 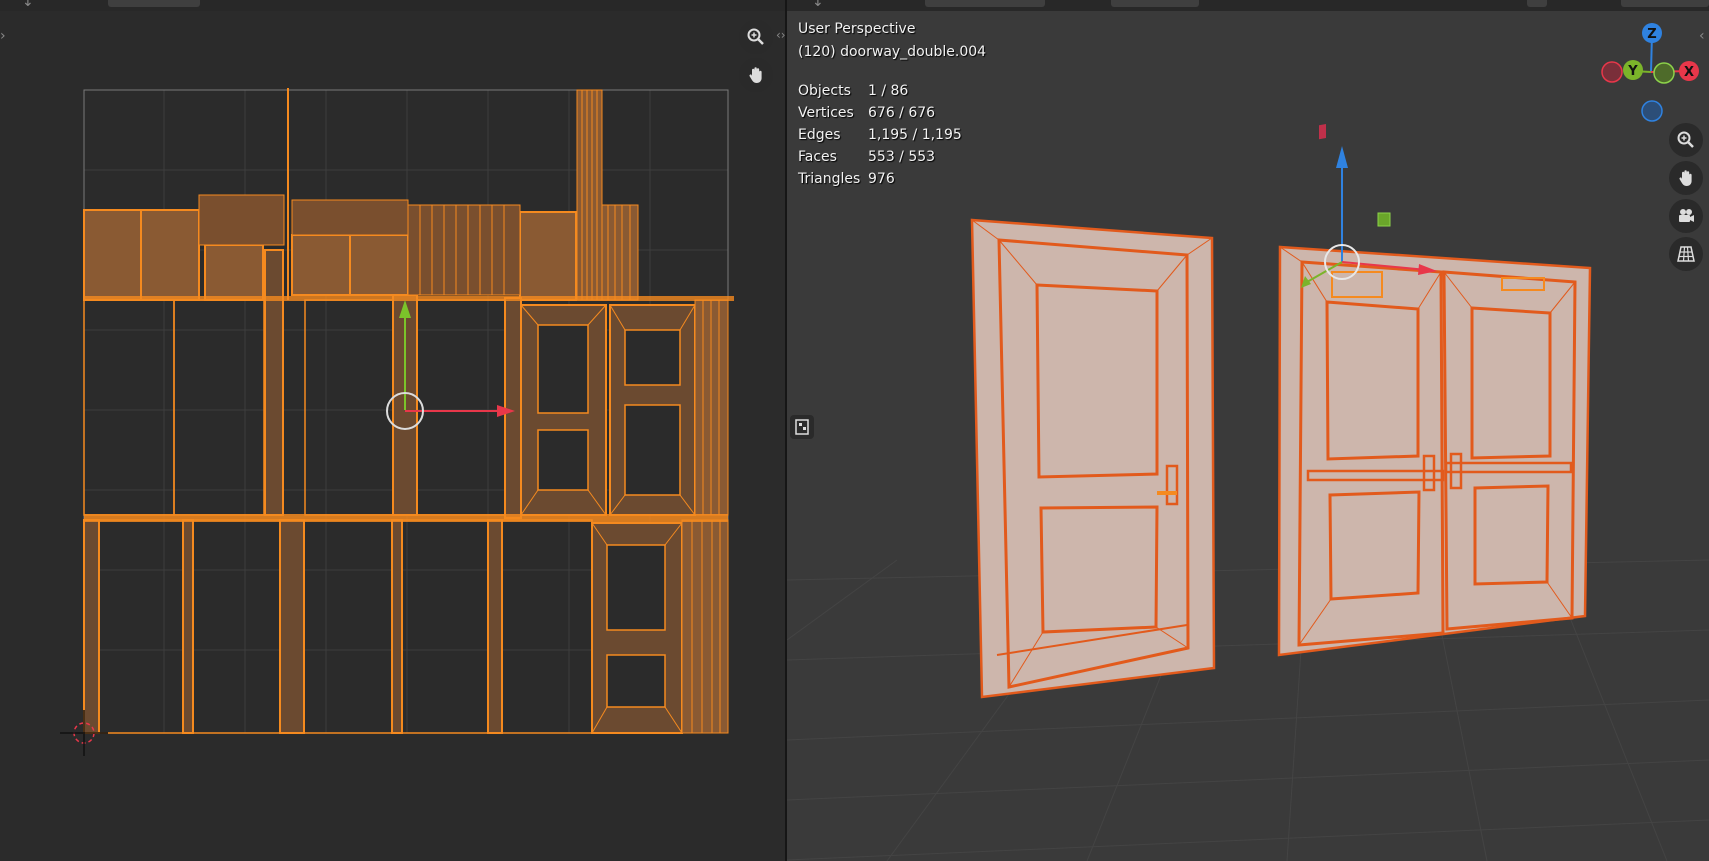 I want to click on uv-cursor, so click(x=84, y=733).